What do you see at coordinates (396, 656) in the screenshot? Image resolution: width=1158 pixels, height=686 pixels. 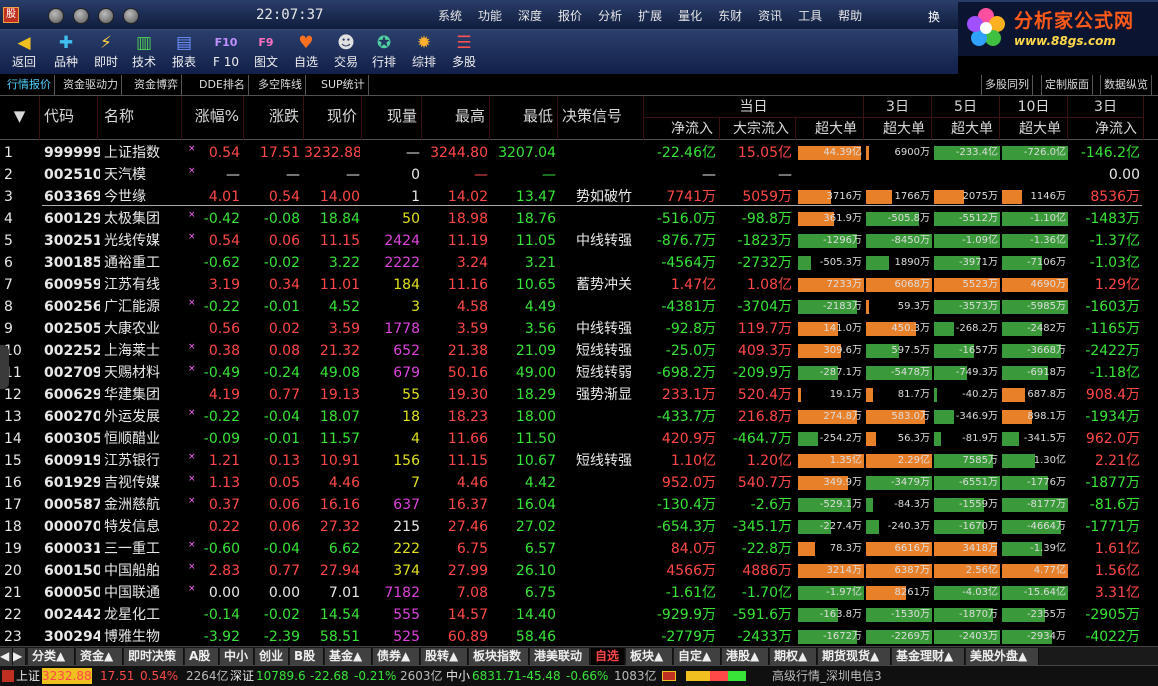 I see `category-tab-8: 债券▲` at bounding box center [396, 656].